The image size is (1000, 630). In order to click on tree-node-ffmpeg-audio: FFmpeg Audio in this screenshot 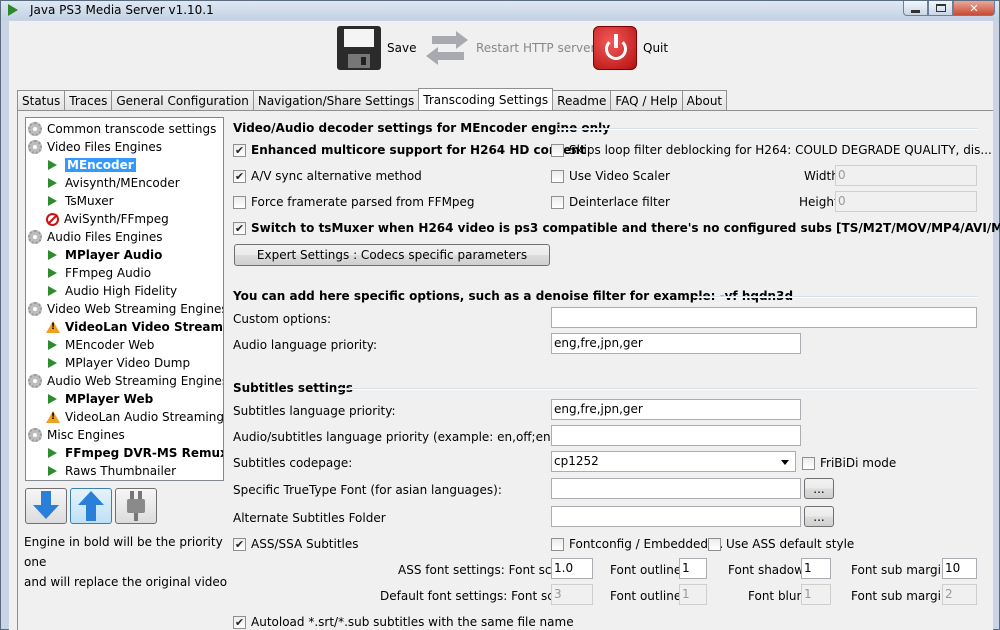, I will do `click(98, 273)`.